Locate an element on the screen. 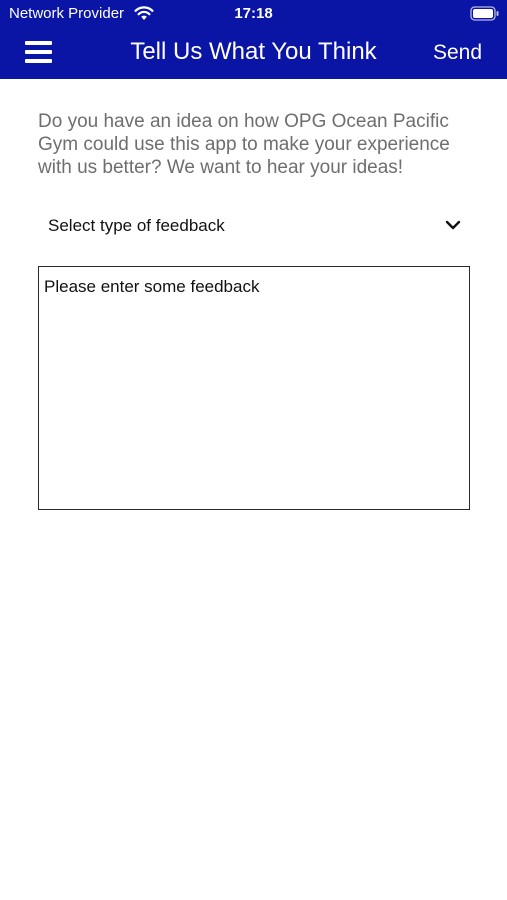 This screenshot has width=507, height=900. navigation-bar: Tell Us What You Think Send is located at coordinates (253, 53).